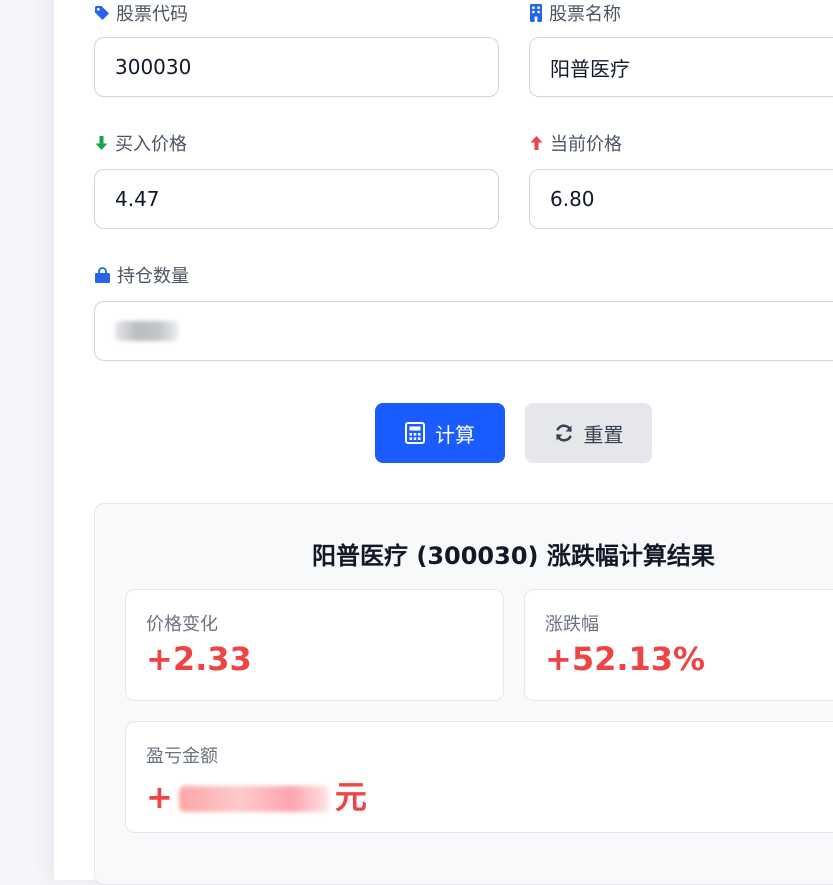 This screenshot has height=885, width=833. What do you see at coordinates (296, 67) in the screenshot?
I see `stock-code-input: 300030` at bounding box center [296, 67].